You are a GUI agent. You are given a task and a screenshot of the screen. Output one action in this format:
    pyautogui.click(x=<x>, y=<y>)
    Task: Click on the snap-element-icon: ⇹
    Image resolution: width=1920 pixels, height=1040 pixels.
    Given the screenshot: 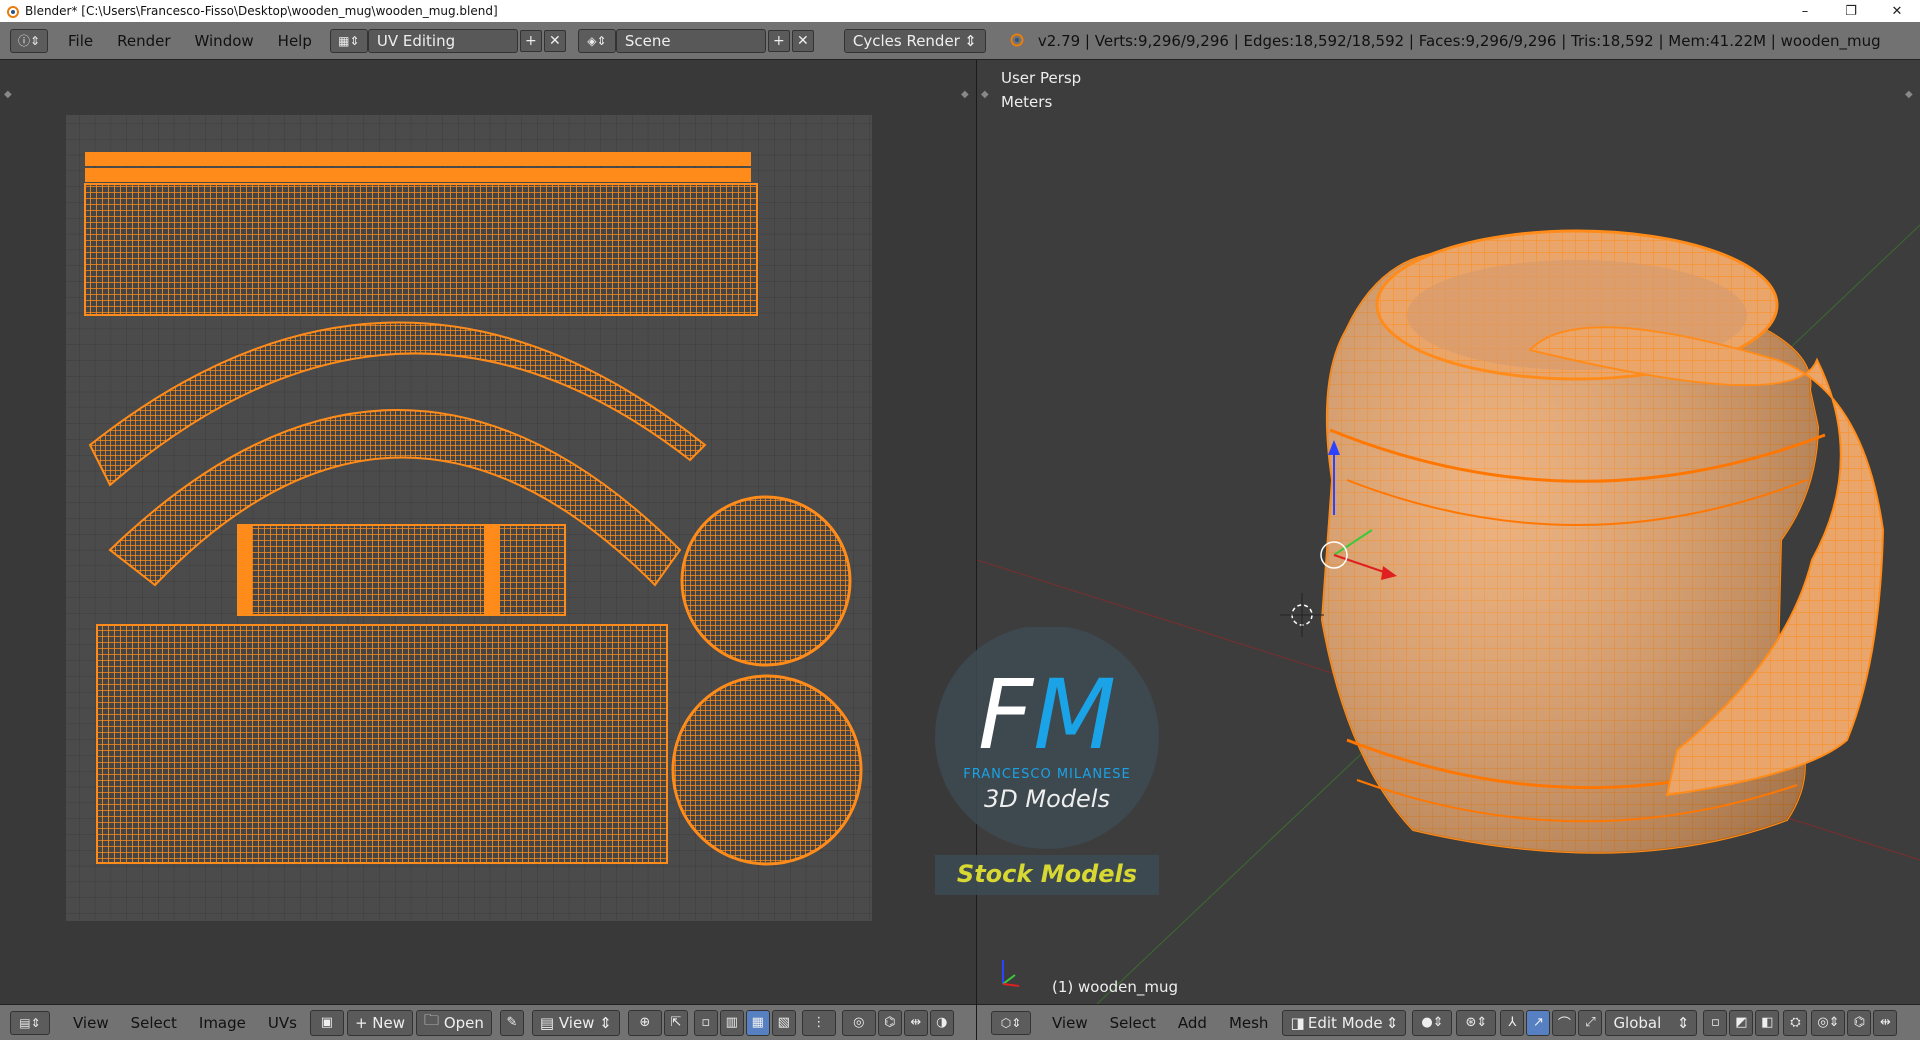 What is the action you would take?
    pyautogui.click(x=915, y=1022)
    